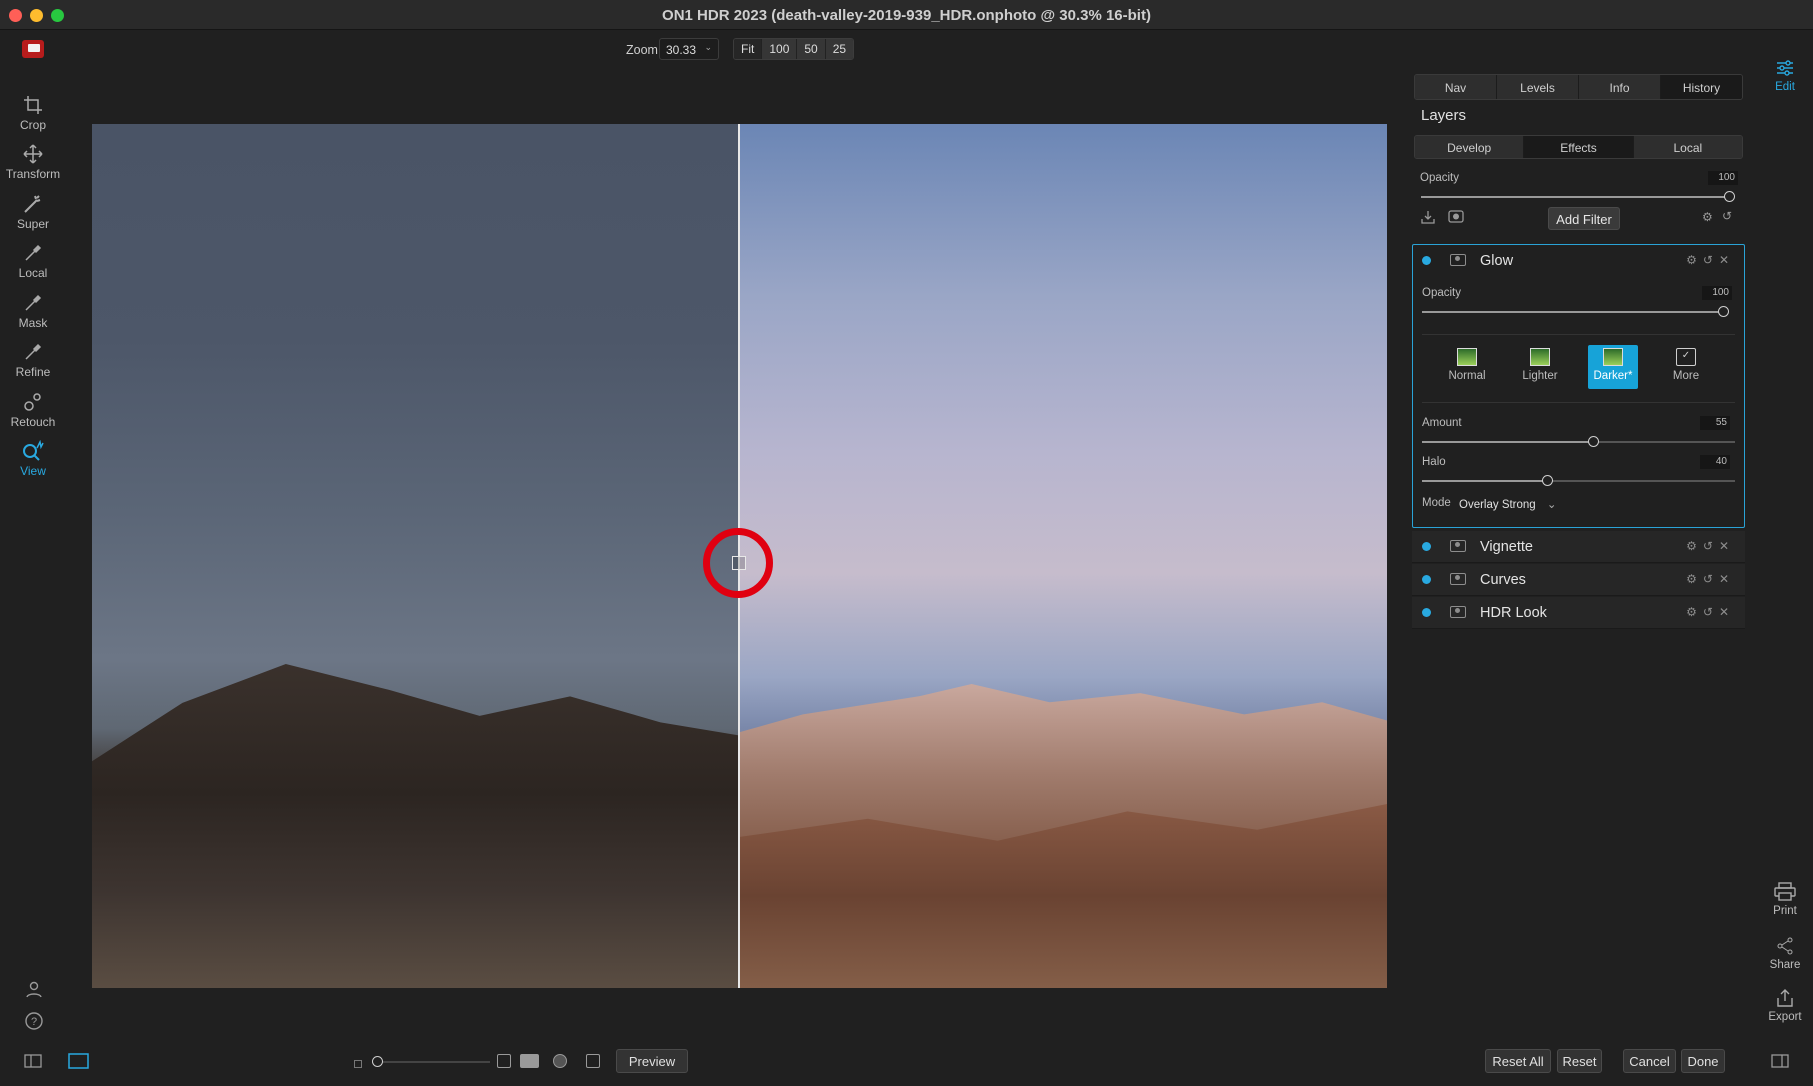  What do you see at coordinates (560, 1061) in the screenshot?
I see `mask-view-icon` at bounding box center [560, 1061].